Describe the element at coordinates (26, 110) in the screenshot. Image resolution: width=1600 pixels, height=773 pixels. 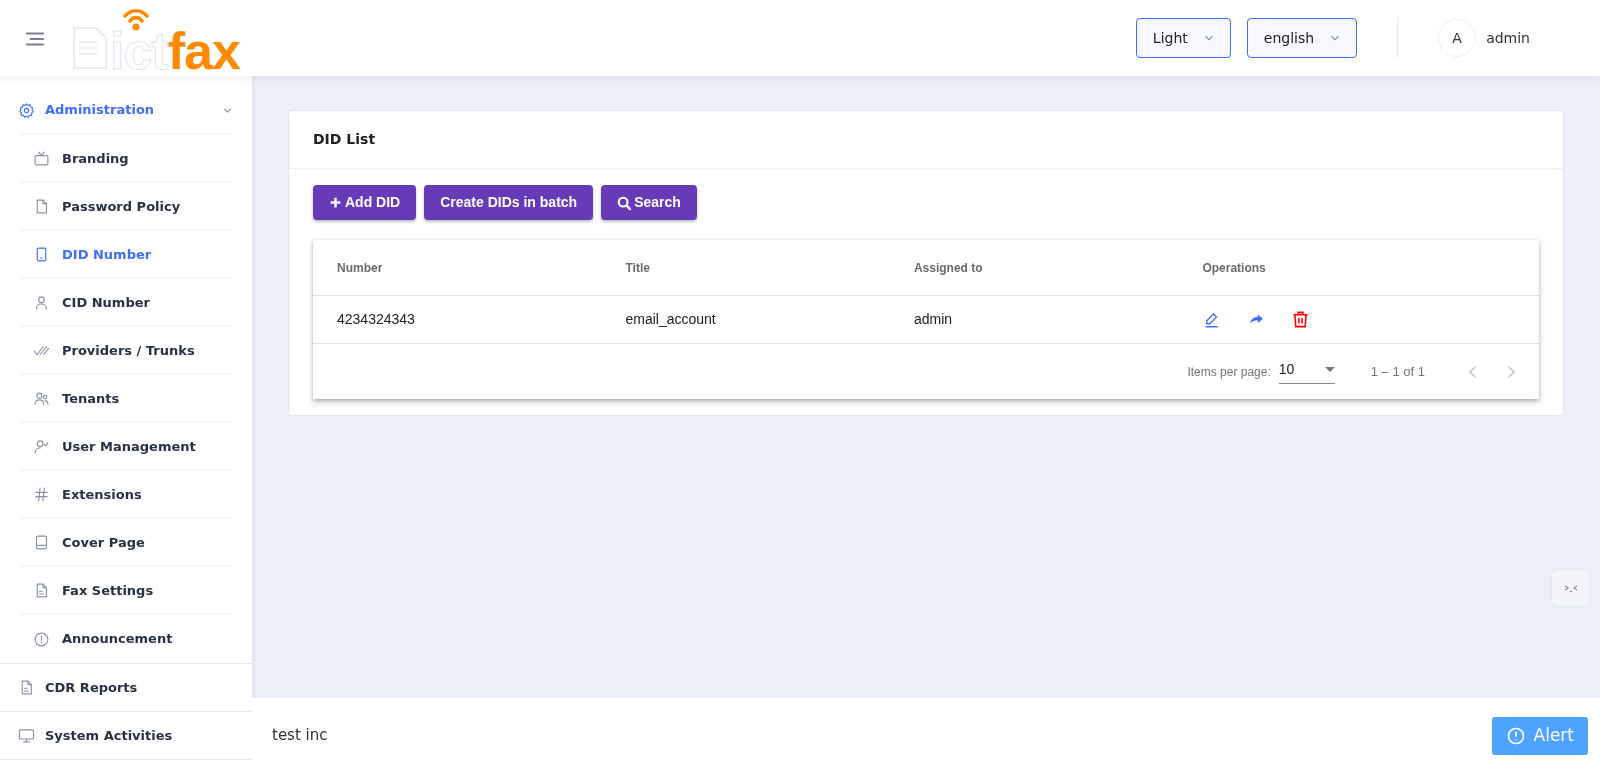
I see `gear-icon` at that location.